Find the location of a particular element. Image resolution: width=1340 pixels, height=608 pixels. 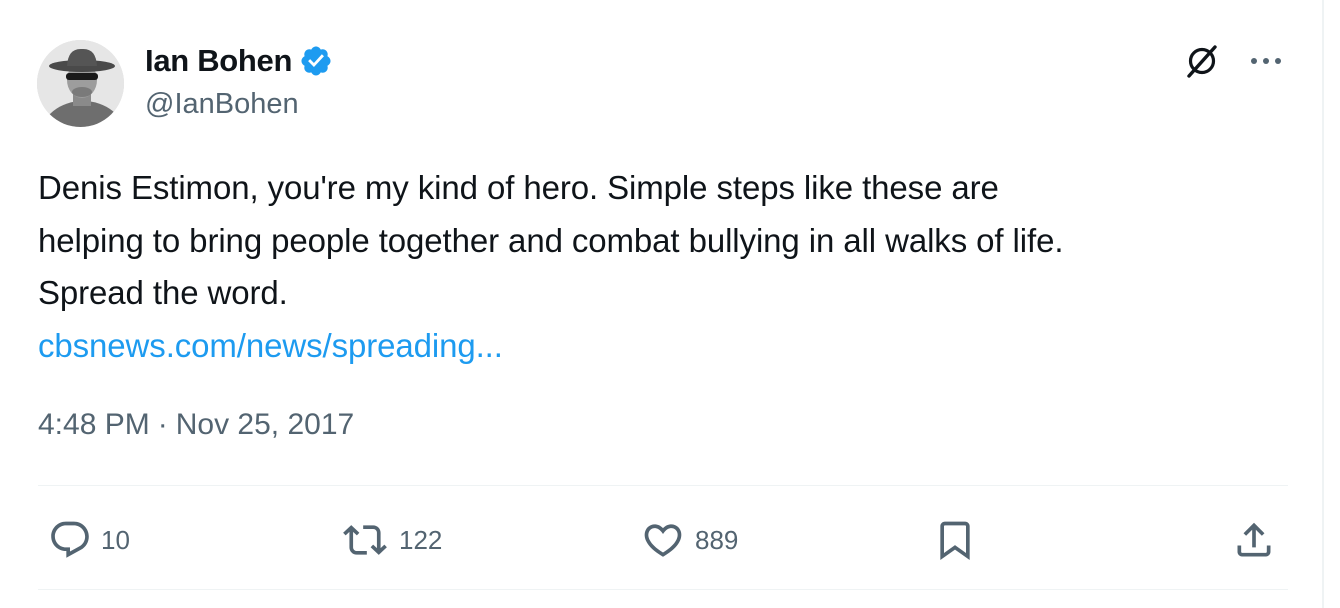

reply-count: 10 is located at coordinates (115, 539).